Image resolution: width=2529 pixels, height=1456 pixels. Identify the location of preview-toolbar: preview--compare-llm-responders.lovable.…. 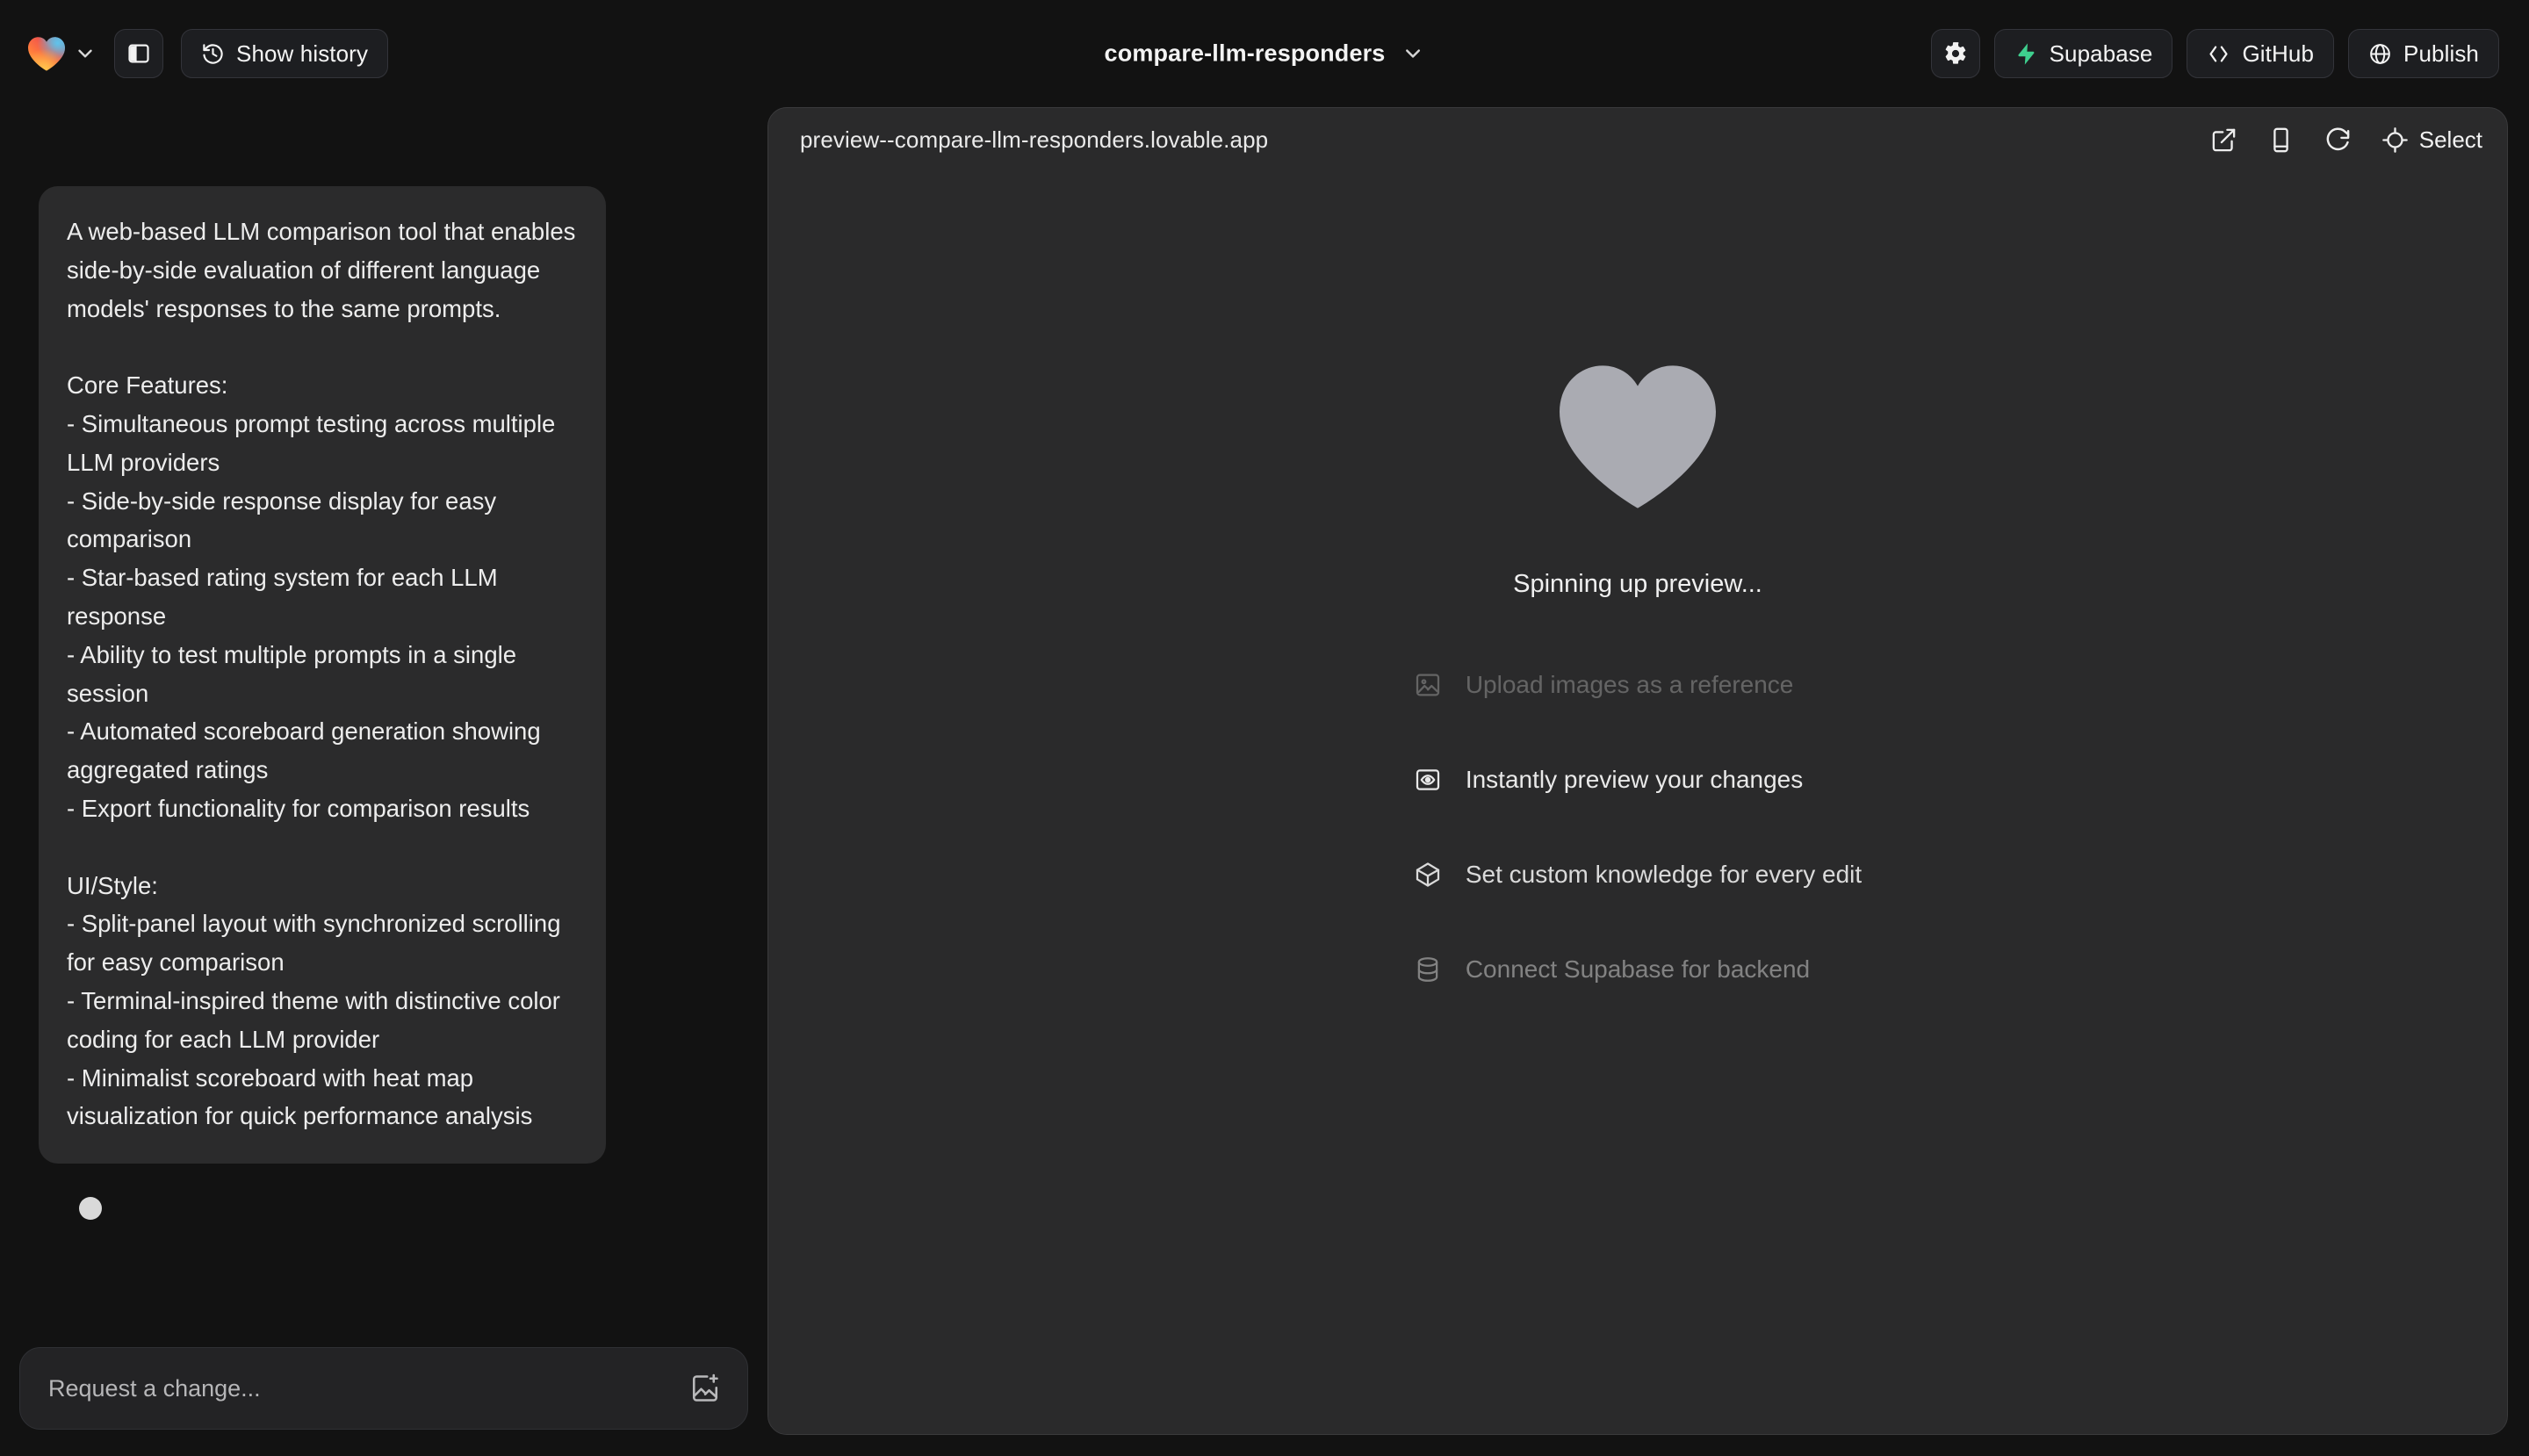
(1638, 139).